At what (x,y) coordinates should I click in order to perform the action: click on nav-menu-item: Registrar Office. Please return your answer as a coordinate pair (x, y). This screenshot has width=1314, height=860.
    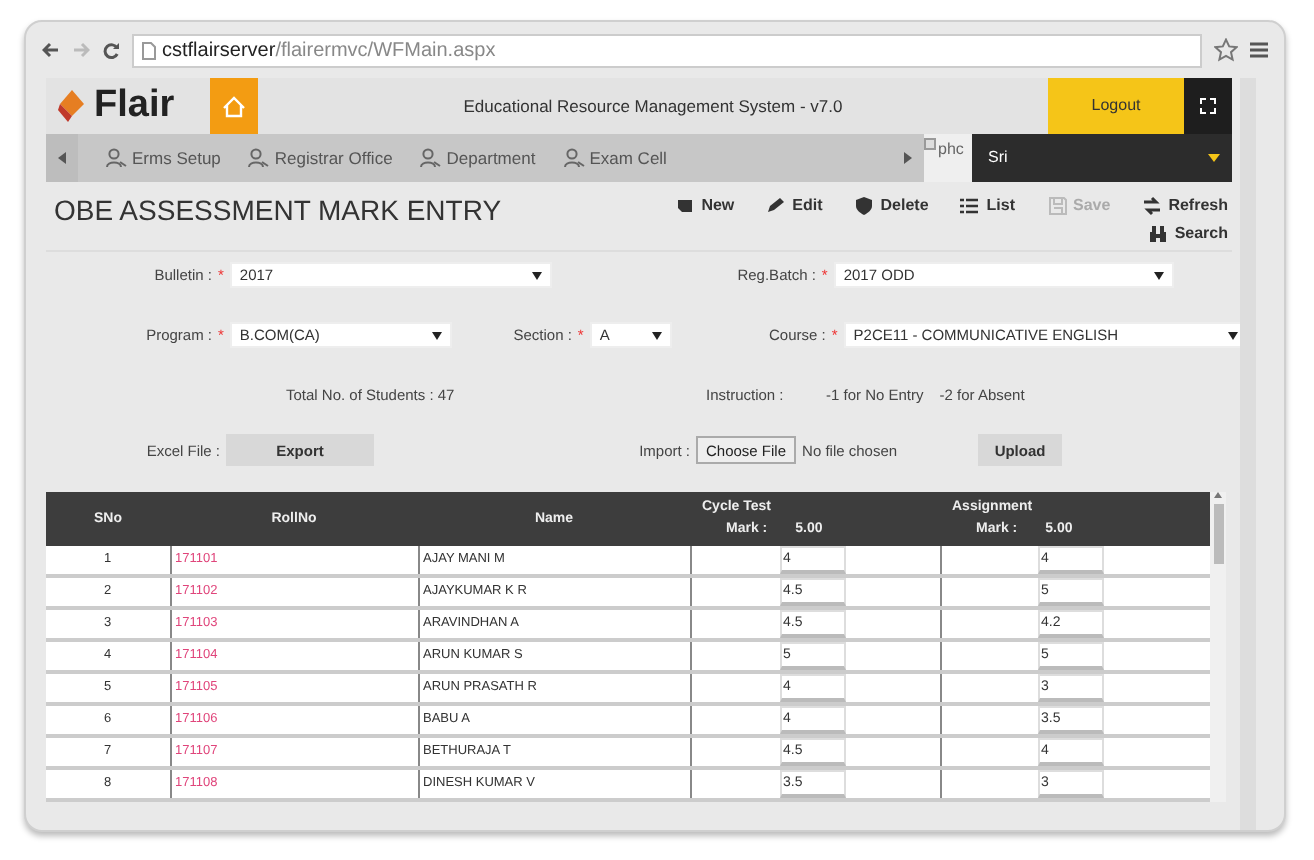
    Looking at the image, I should click on (306, 158).